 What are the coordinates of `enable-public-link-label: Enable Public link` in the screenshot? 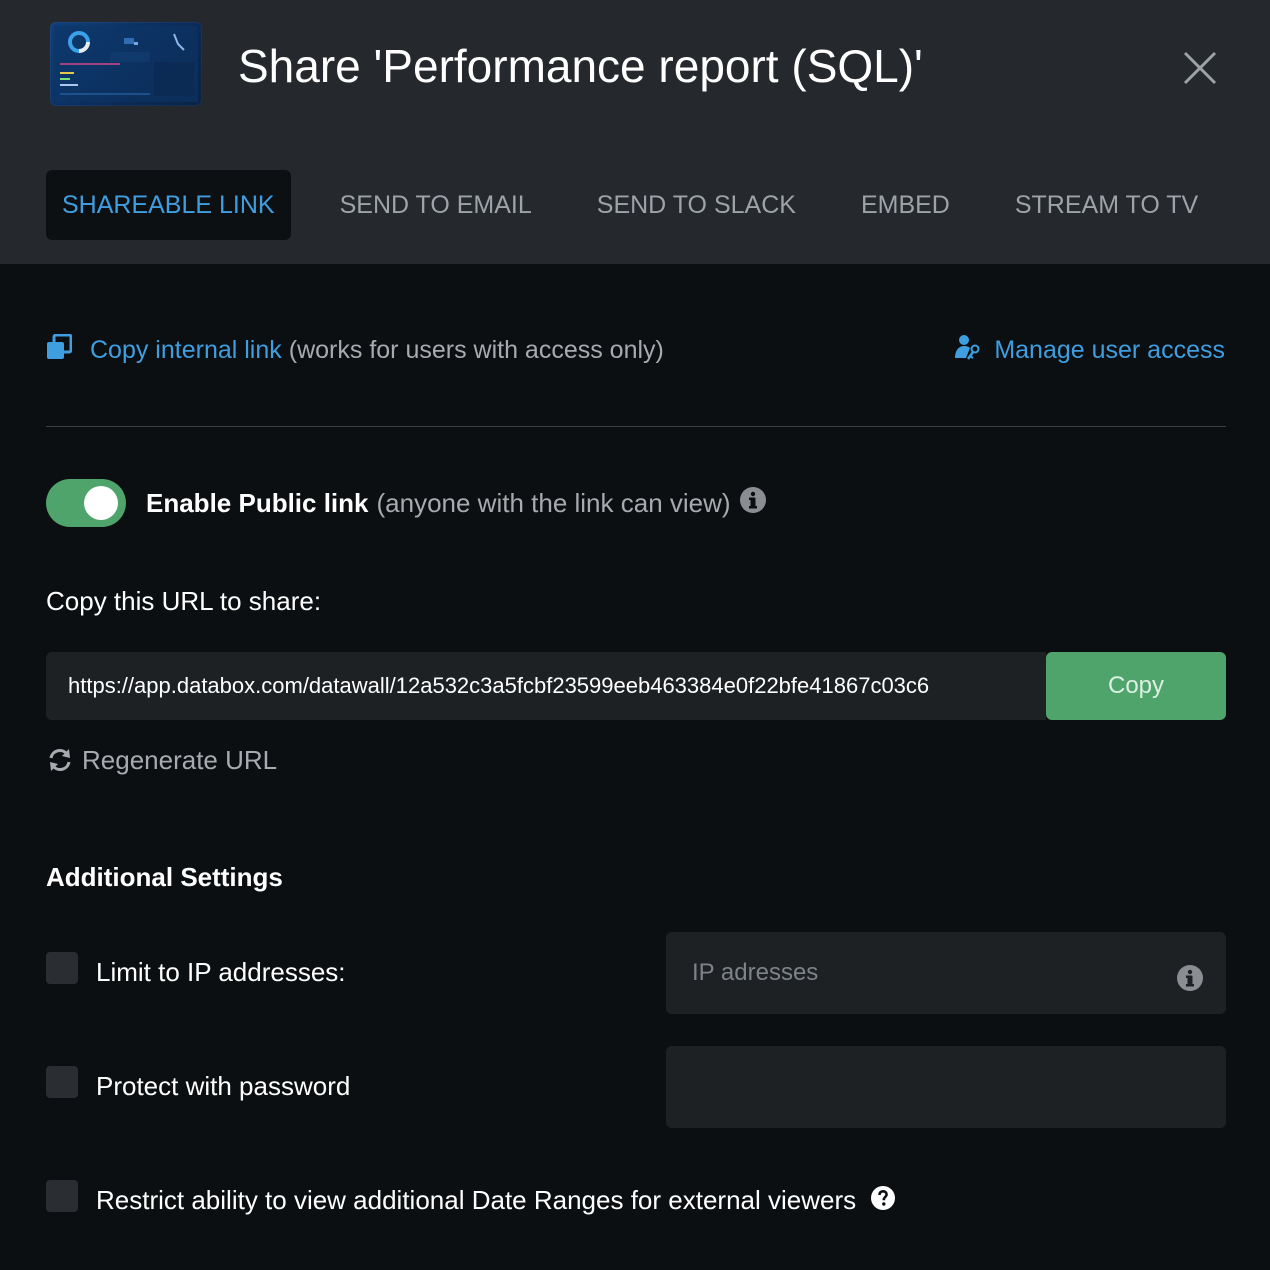 It's located at (257, 502).